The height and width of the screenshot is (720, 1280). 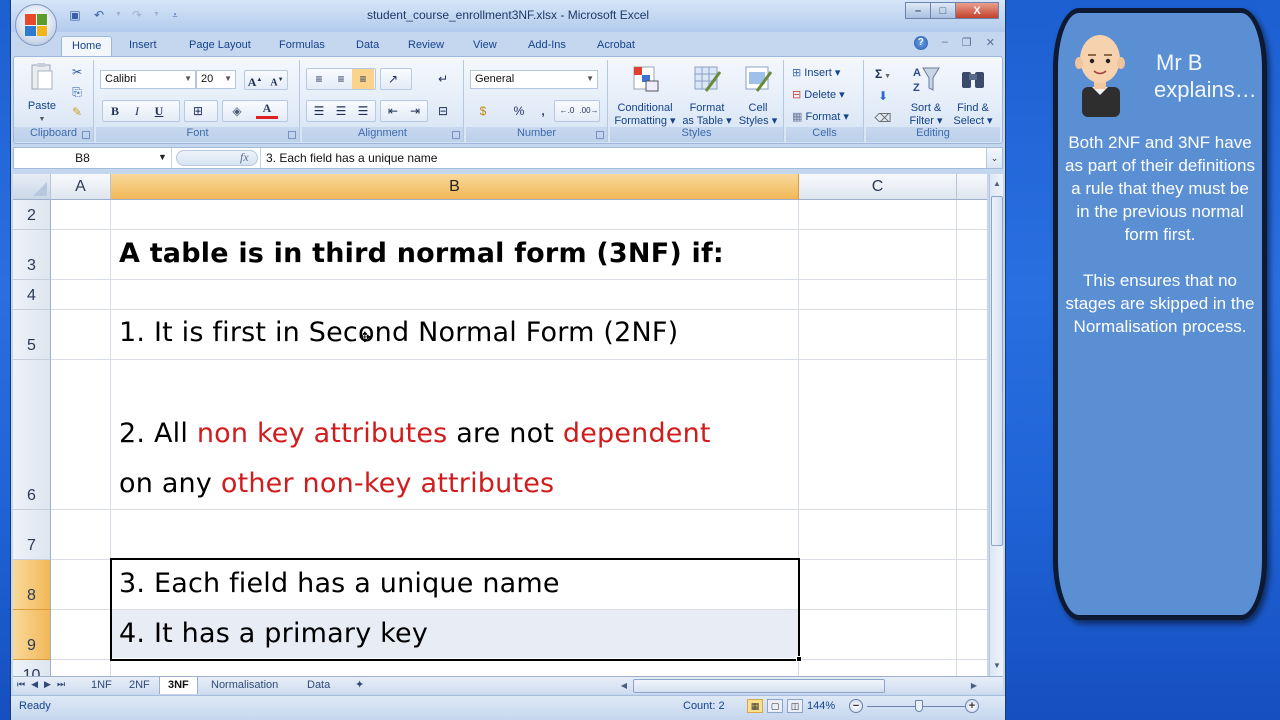 I want to click on percent-button: %, so click(x=519, y=111).